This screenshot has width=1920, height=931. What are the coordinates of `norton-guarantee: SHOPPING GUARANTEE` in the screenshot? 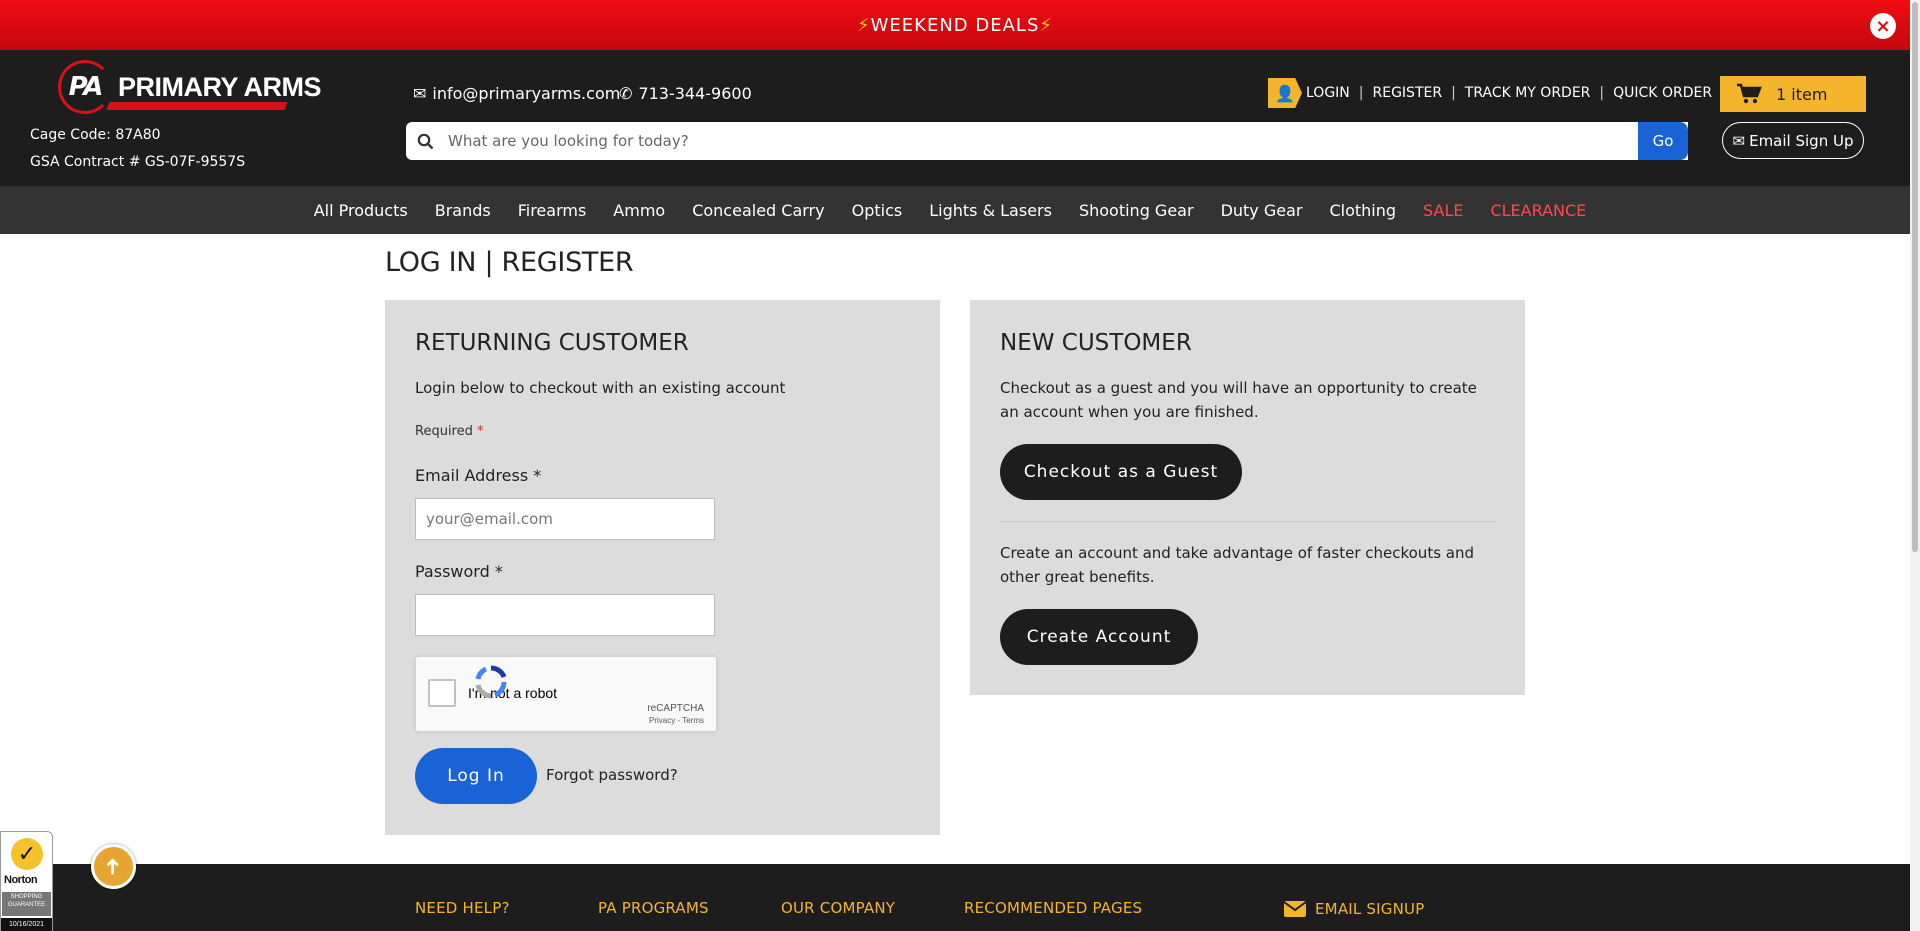 It's located at (26, 904).